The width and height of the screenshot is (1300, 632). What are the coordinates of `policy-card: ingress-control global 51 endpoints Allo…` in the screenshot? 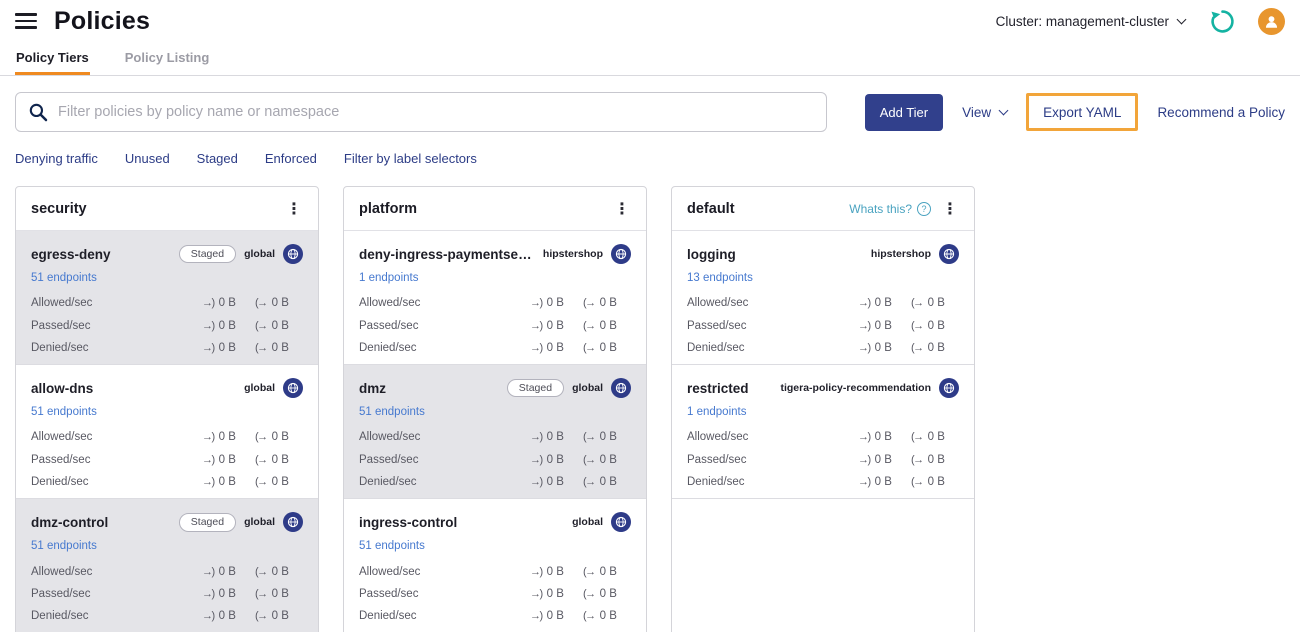 It's located at (495, 565).